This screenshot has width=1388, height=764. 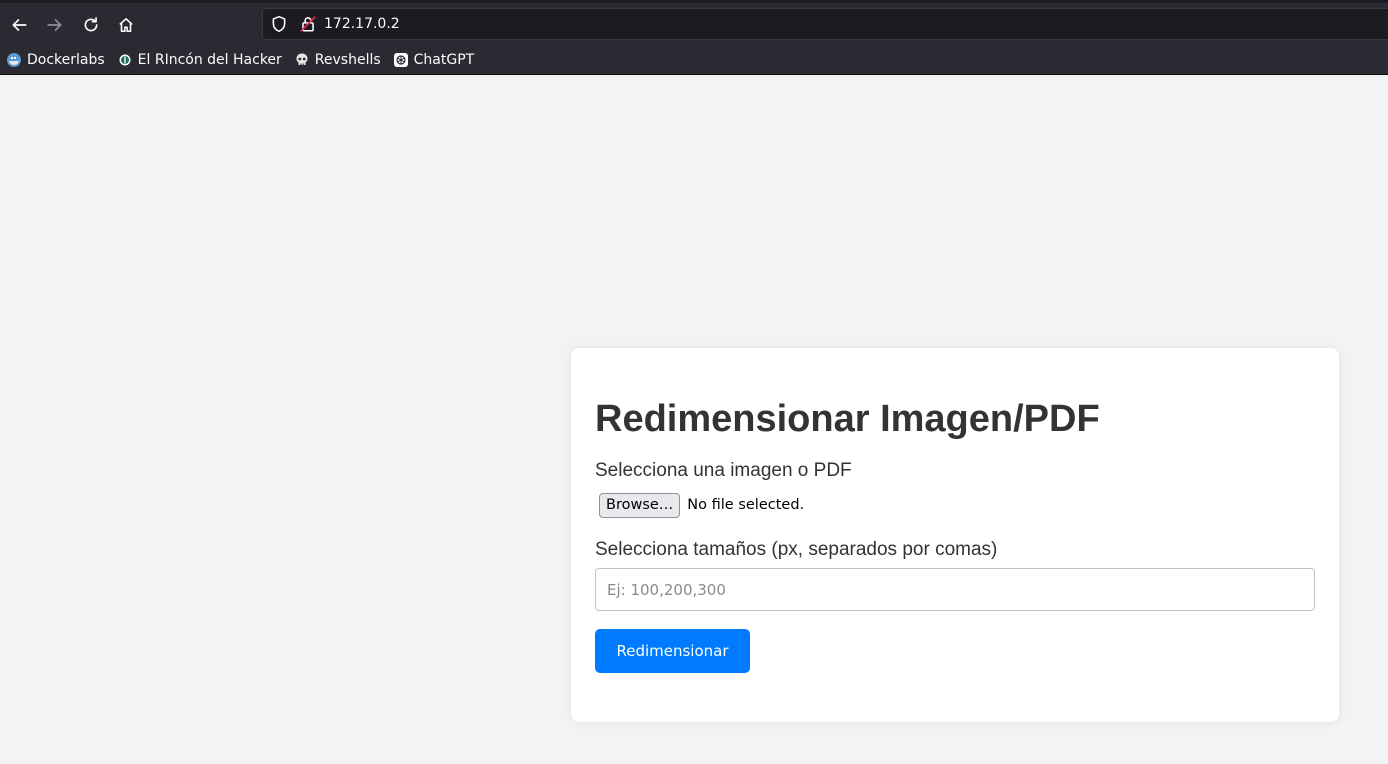 I want to click on home-button, so click(x=126, y=25).